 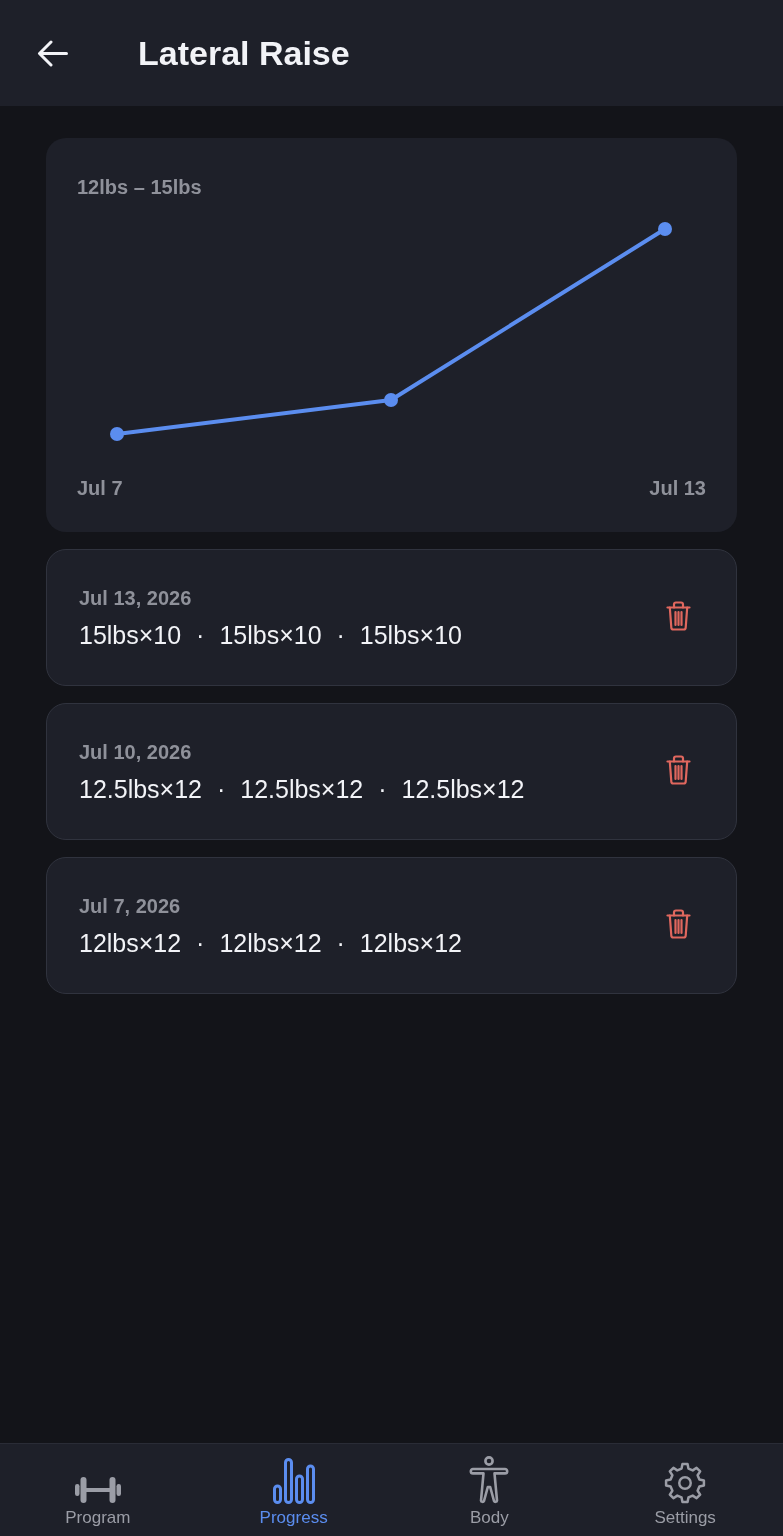 What do you see at coordinates (135, 598) in the screenshot?
I see `entry-date: Jul 13, 2026` at bounding box center [135, 598].